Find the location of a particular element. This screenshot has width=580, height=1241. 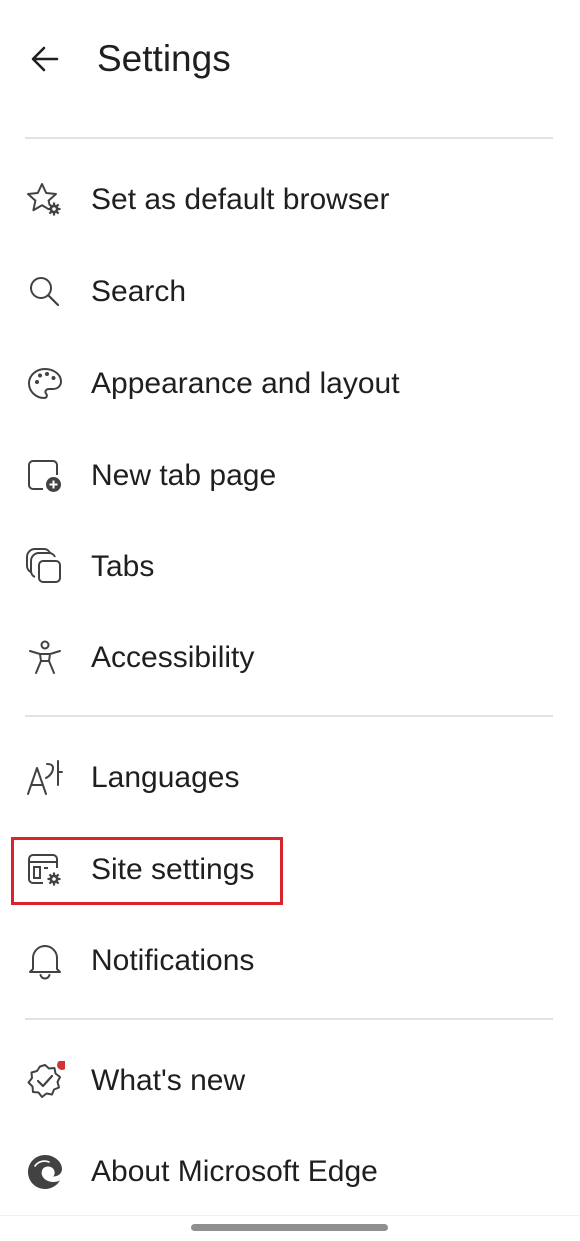

back-button is located at coordinates (45, 59).